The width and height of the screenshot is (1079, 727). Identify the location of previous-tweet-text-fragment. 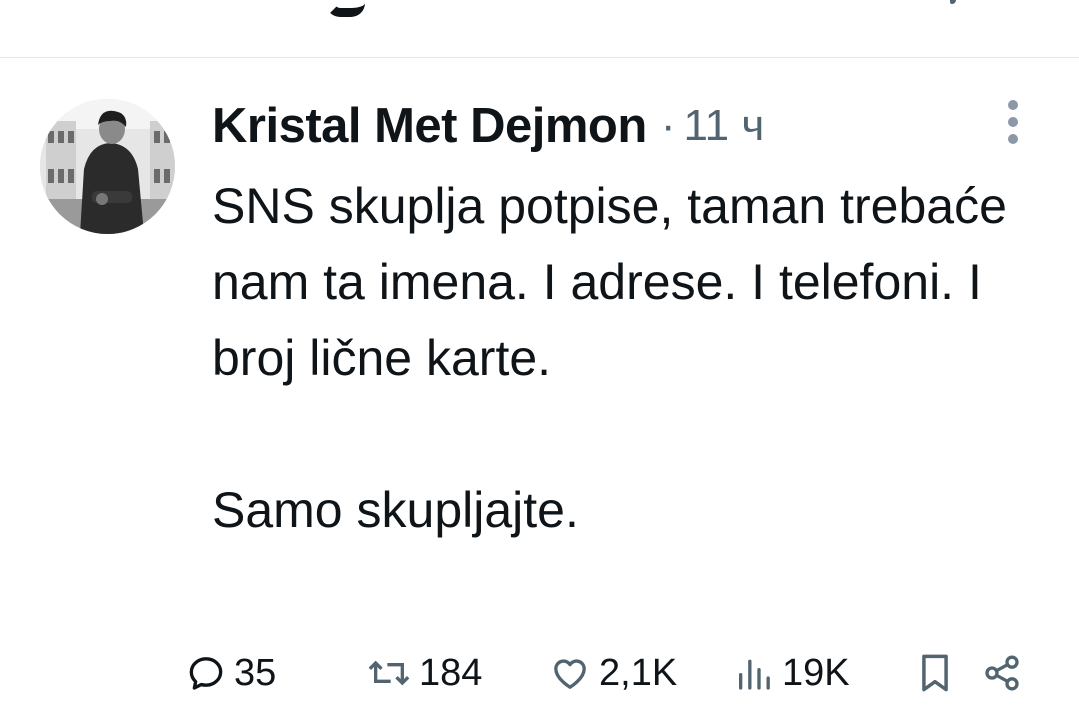
(345, 8).